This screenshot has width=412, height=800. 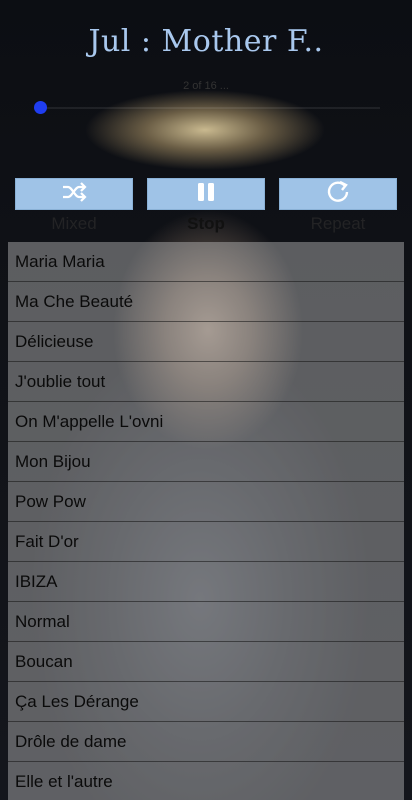 What do you see at coordinates (206, 462) in the screenshot?
I see `list-item: Mon Bijou` at bounding box center [206, 462].